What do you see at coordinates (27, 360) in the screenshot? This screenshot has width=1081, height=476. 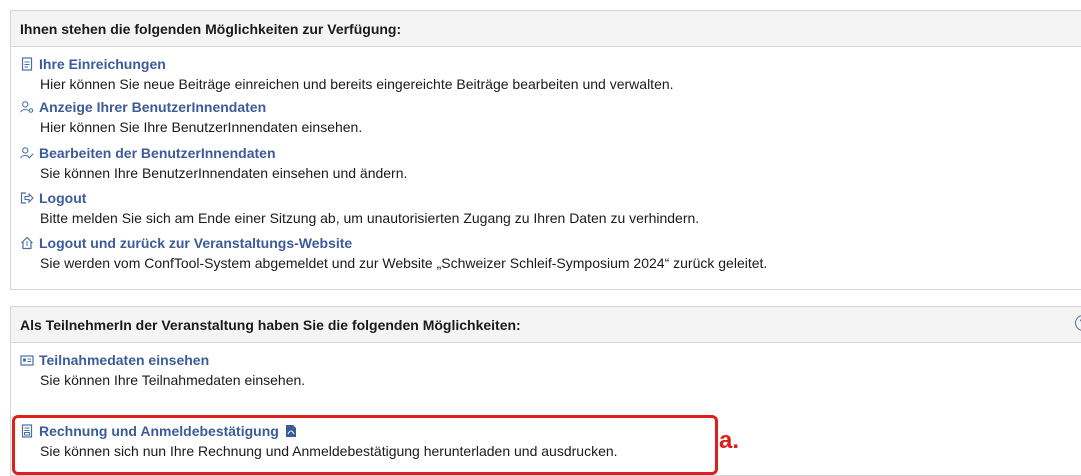 I see `id-card-icon` at bounding box center [27, 360].